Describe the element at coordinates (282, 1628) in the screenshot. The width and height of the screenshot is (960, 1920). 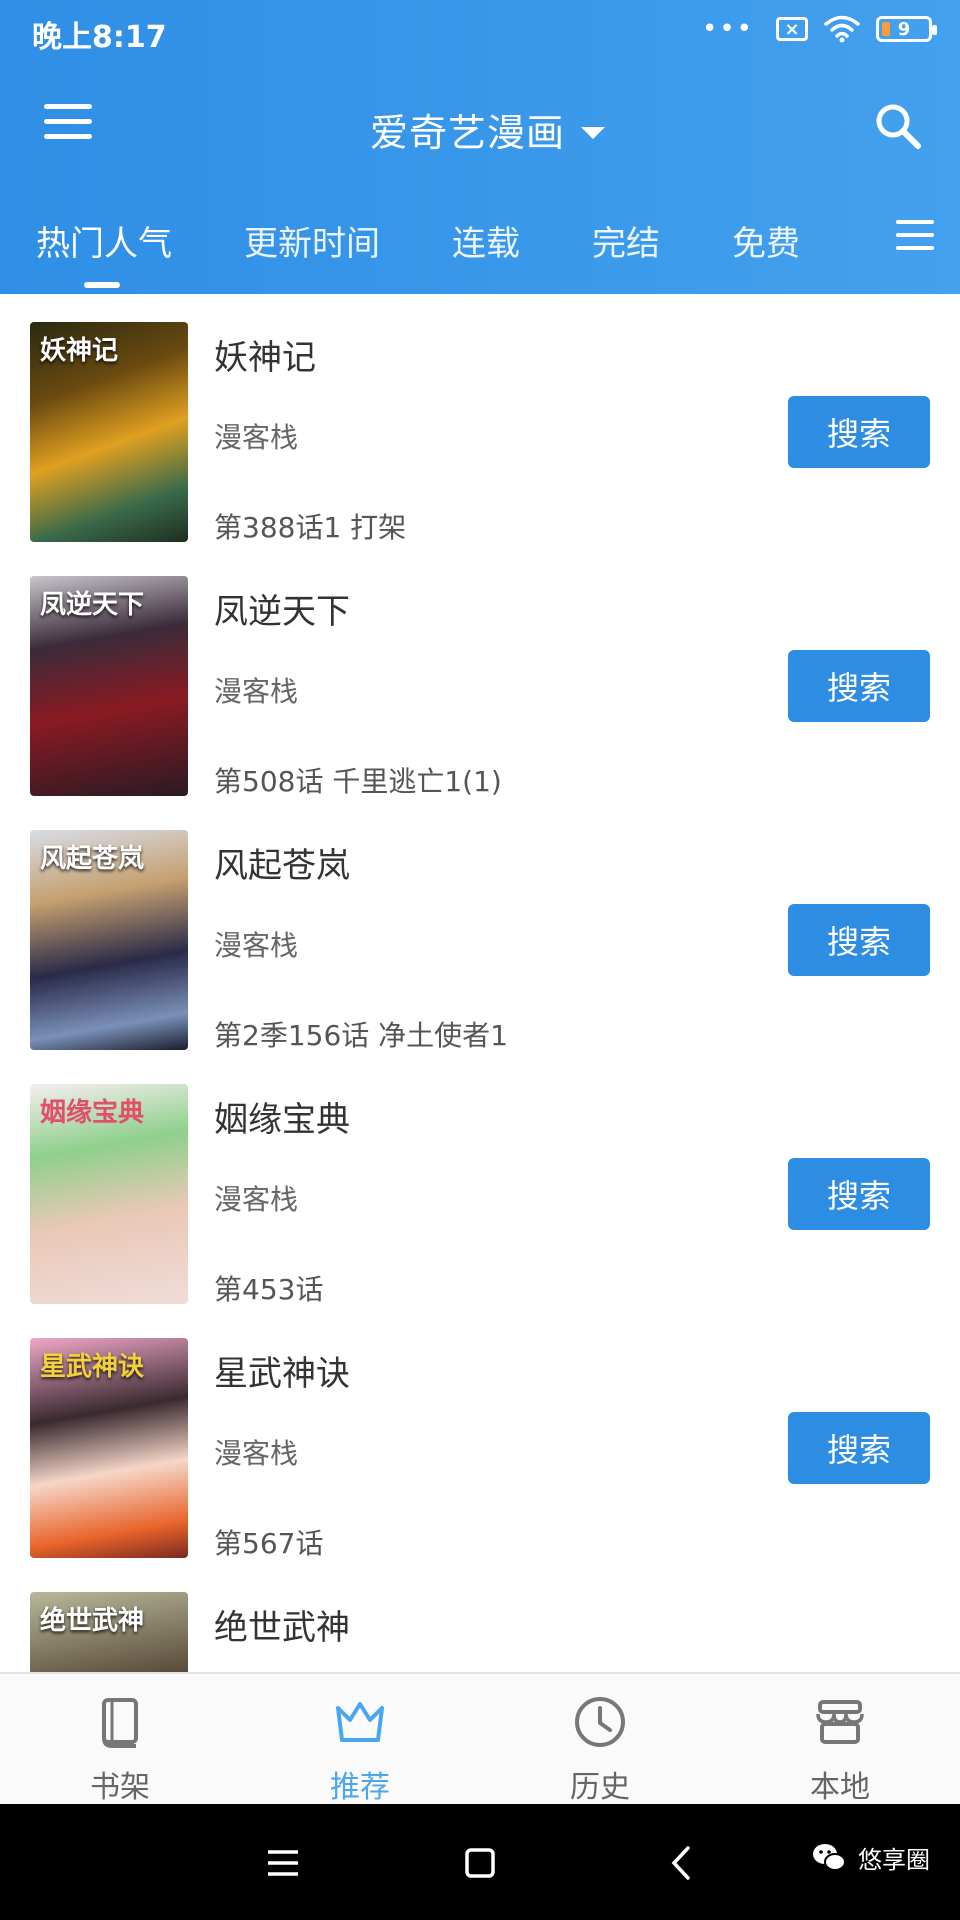
I see `comic-title: 绝世武神` at that location.